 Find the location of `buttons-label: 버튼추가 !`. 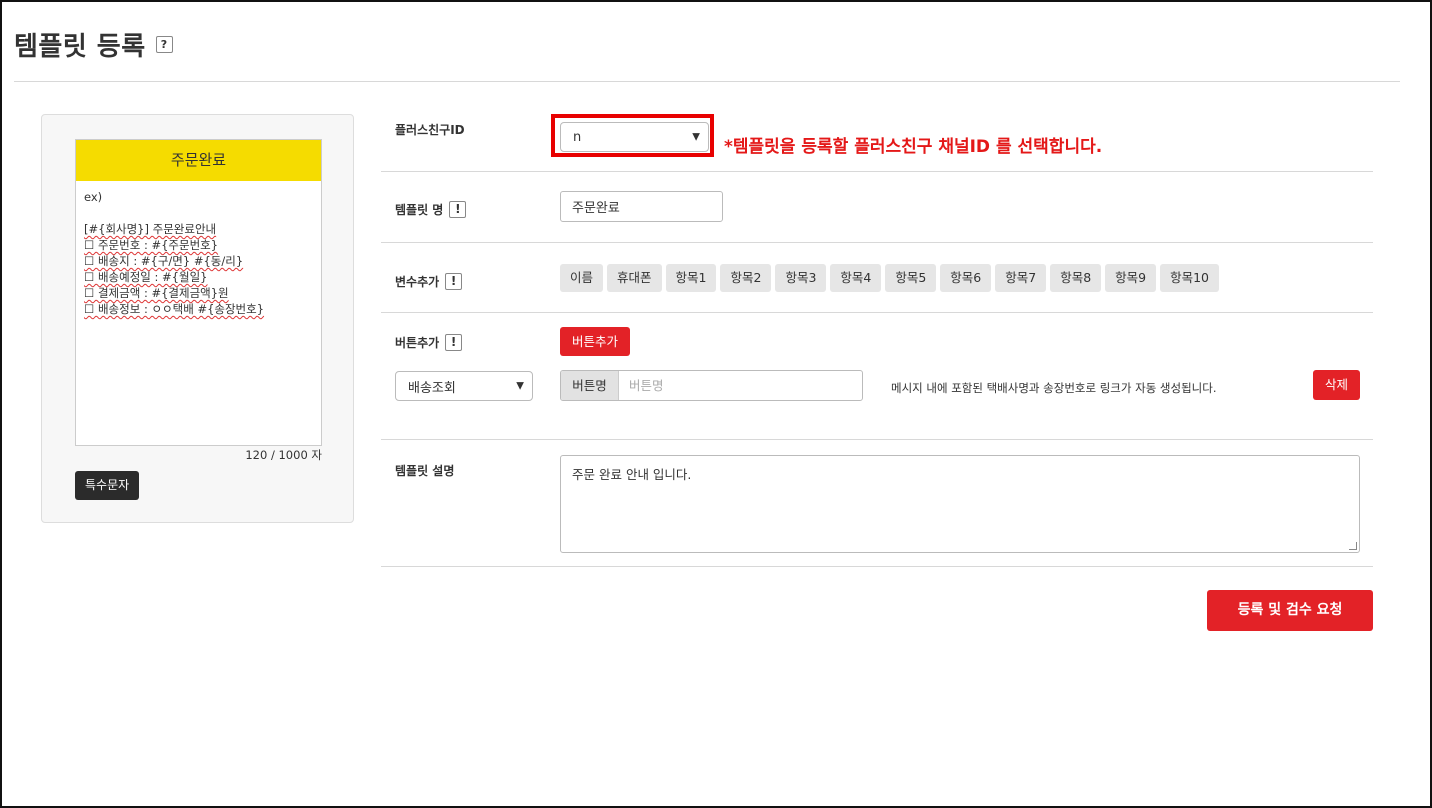

buttons-label: 버튼추가 ! is located at coordinates (429, 342).